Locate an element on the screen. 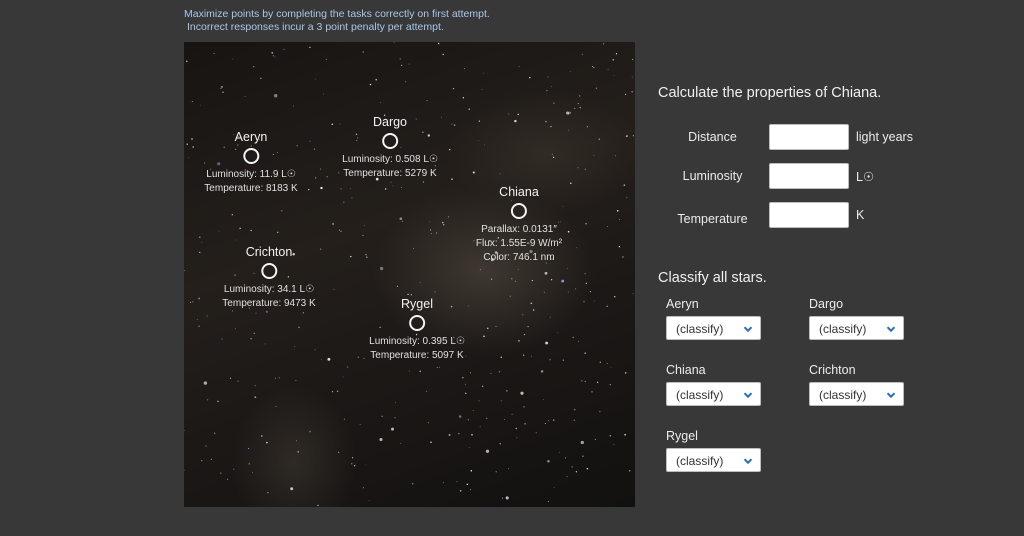  classify-label: Rygel is located at coordinates (682, 436).